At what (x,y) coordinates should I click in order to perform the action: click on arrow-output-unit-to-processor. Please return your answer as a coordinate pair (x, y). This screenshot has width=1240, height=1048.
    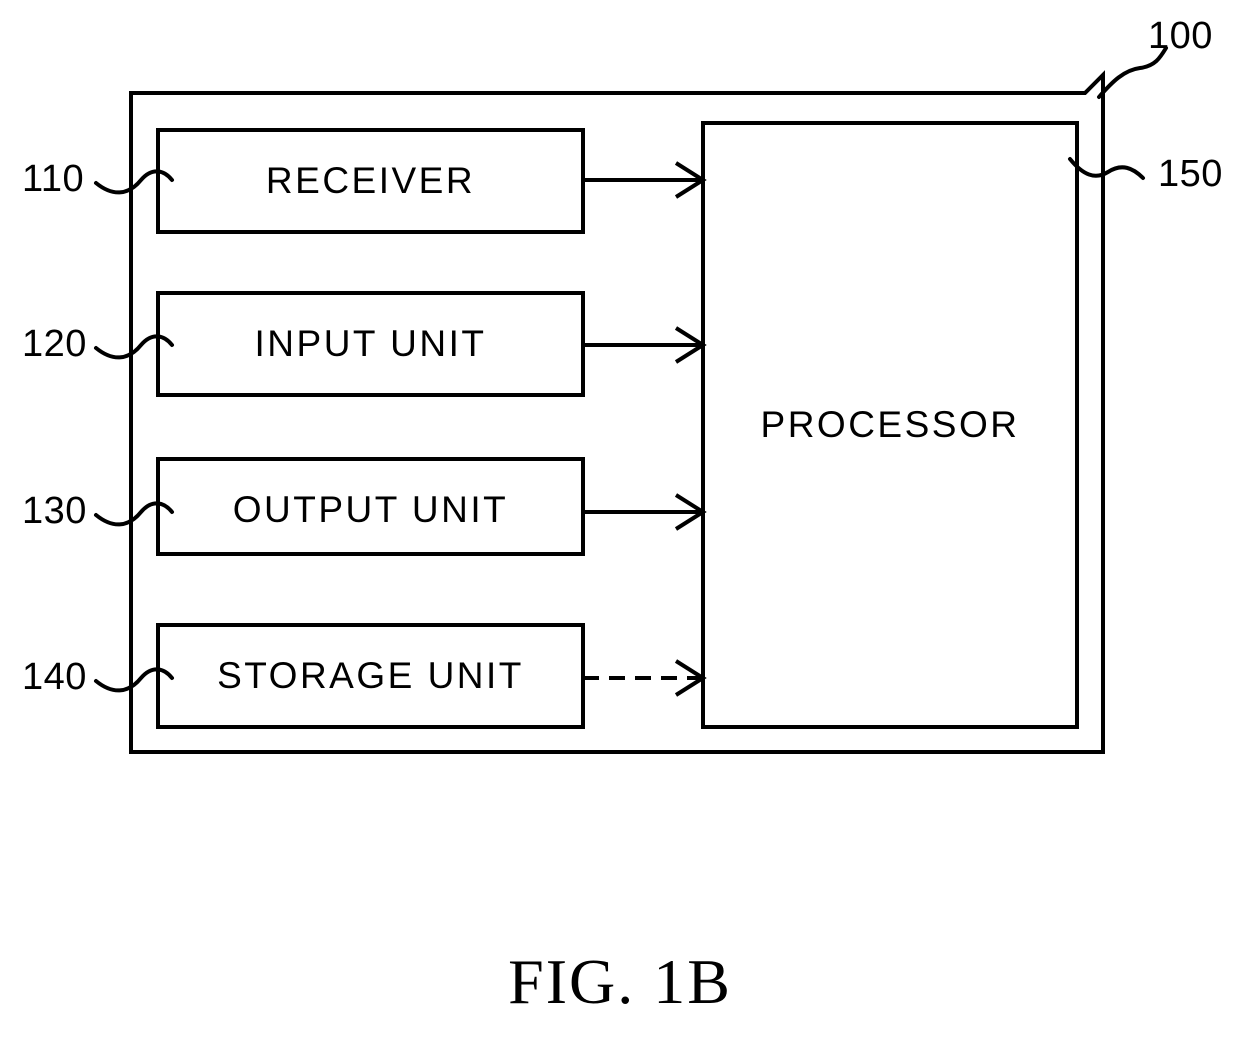
    Looking at the image, I should click on (645, 512).